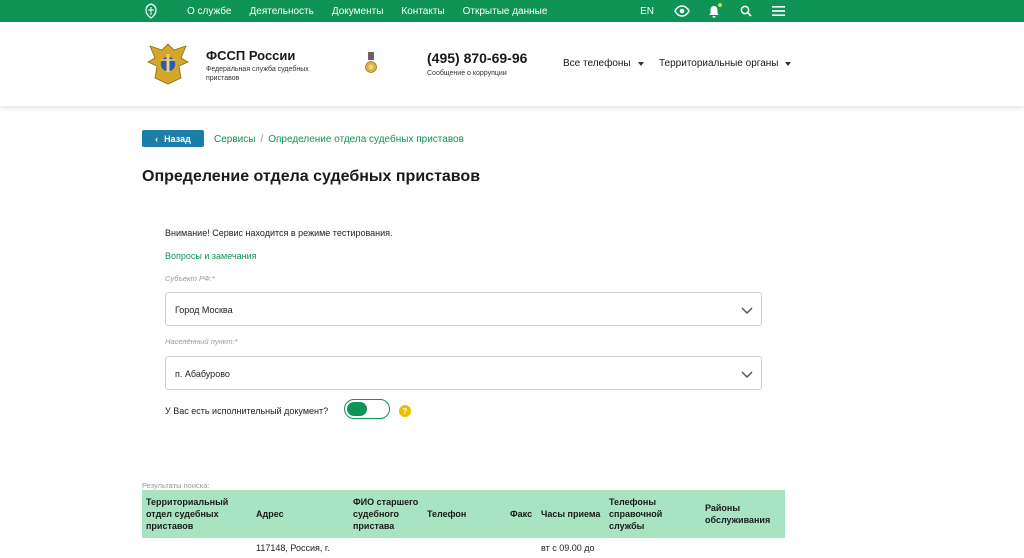  I want to click on nav-activity: Деятельность, so click(281, 11).